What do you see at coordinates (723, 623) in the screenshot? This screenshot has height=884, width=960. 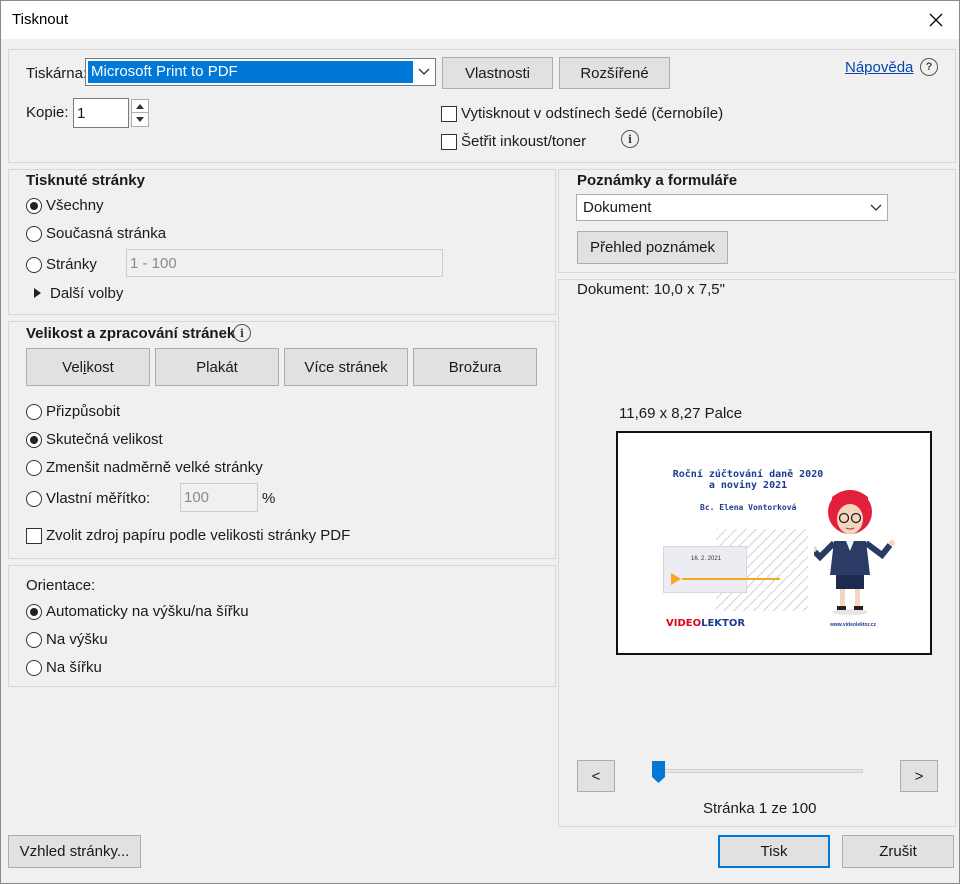 I see `brand-lektor: LEKTOR` at bounding box center [723, 623].